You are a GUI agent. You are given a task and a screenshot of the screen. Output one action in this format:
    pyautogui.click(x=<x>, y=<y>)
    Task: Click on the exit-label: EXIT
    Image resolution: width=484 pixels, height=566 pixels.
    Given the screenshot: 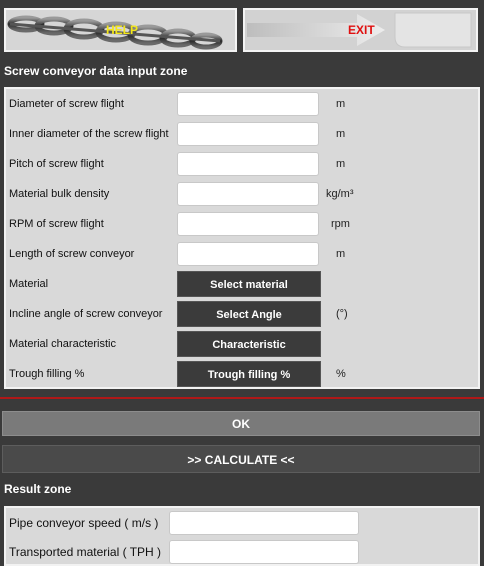 What is the action you would take?
    pyautogui.click(x=361, y=30)
    